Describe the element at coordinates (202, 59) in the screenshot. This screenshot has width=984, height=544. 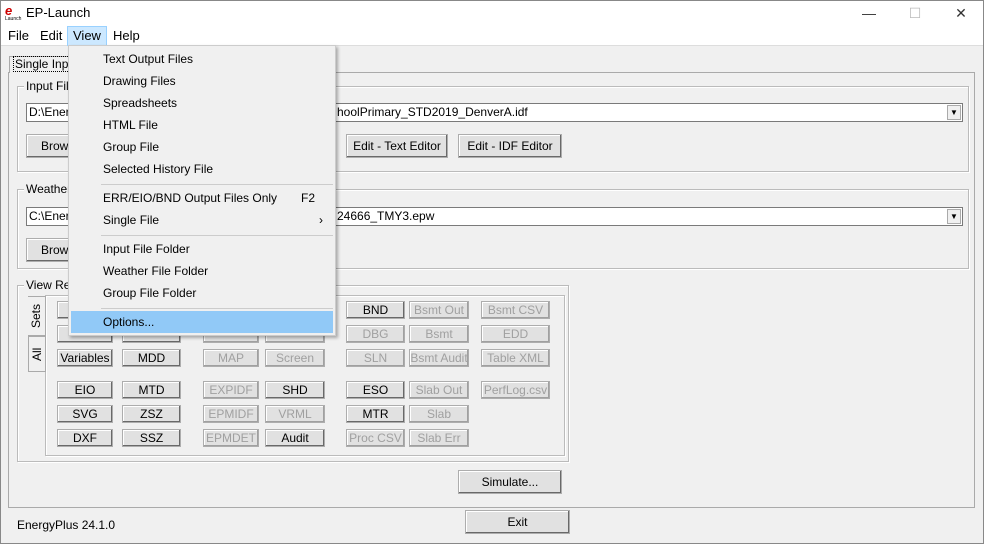
I see `view-menu-item: Text Output Files` at that location.